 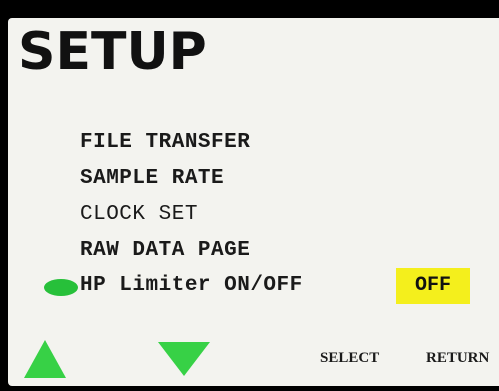 What do you see at coordinates (152, 179) in the screenshot?
I see `menu-item-sample-rate: SAMPLE RATE` at bounding box center [152, 179].